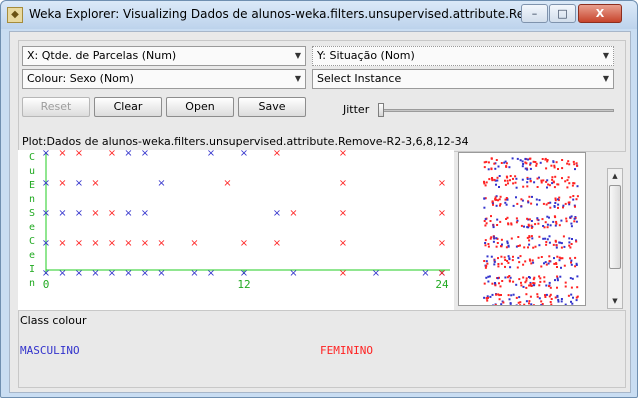 This screenshot has width=640, height=400. I want to click on scroll-up-icon: ▲, so click(615, 176).